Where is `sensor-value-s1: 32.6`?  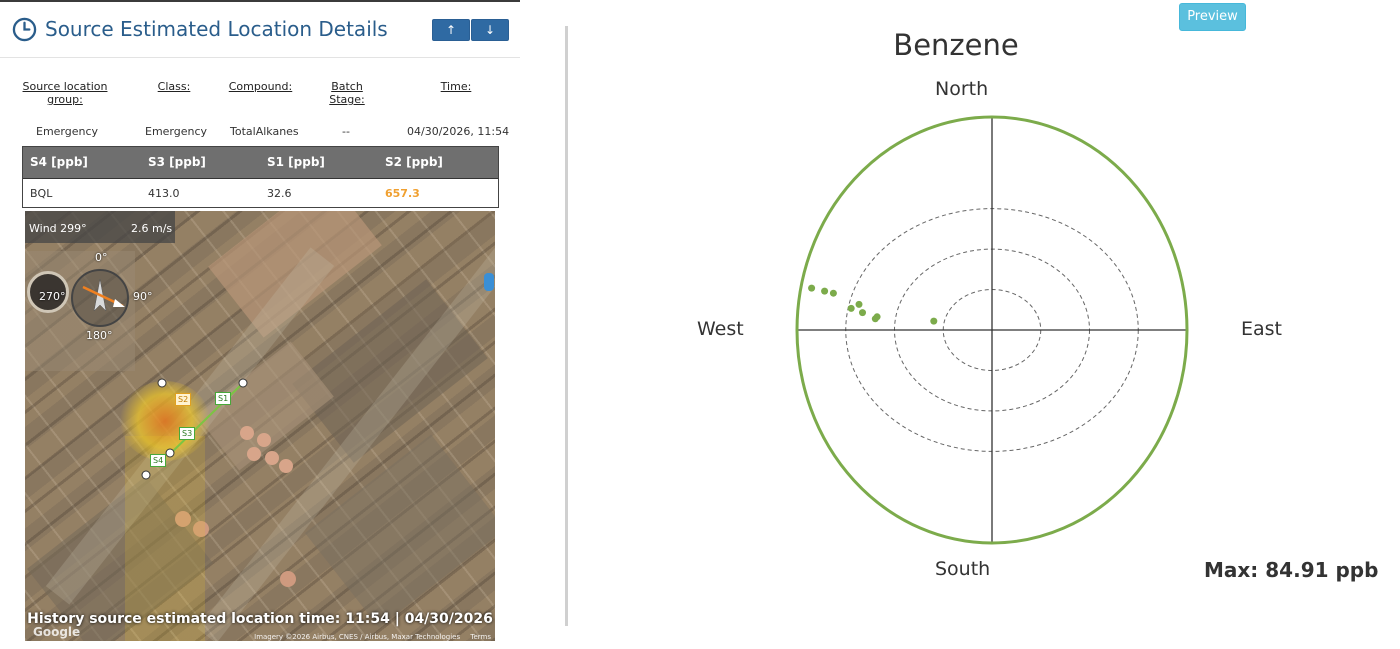
sensor-value-s1: 32.6 is located at coordinates (279, 193).